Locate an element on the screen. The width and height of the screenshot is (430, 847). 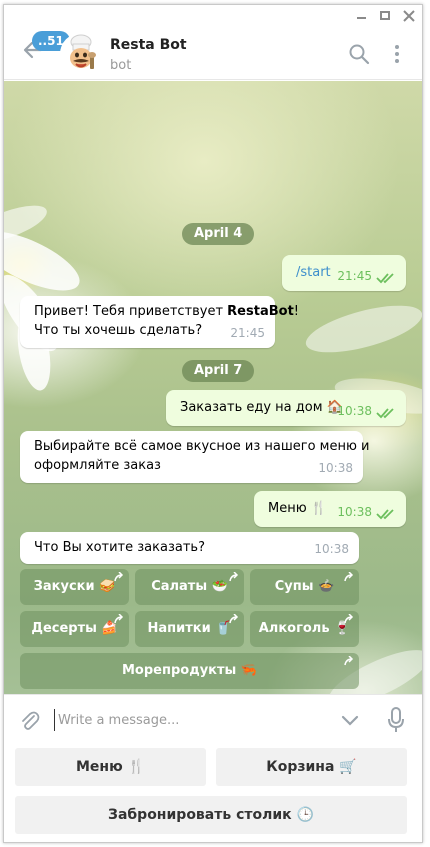
minimize-button is located at coordinates (361, 16).